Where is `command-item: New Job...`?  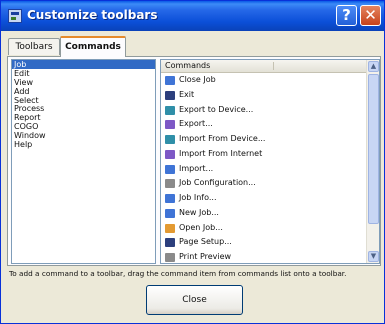 command-item: New Job... is located at coordinates (263, 213).